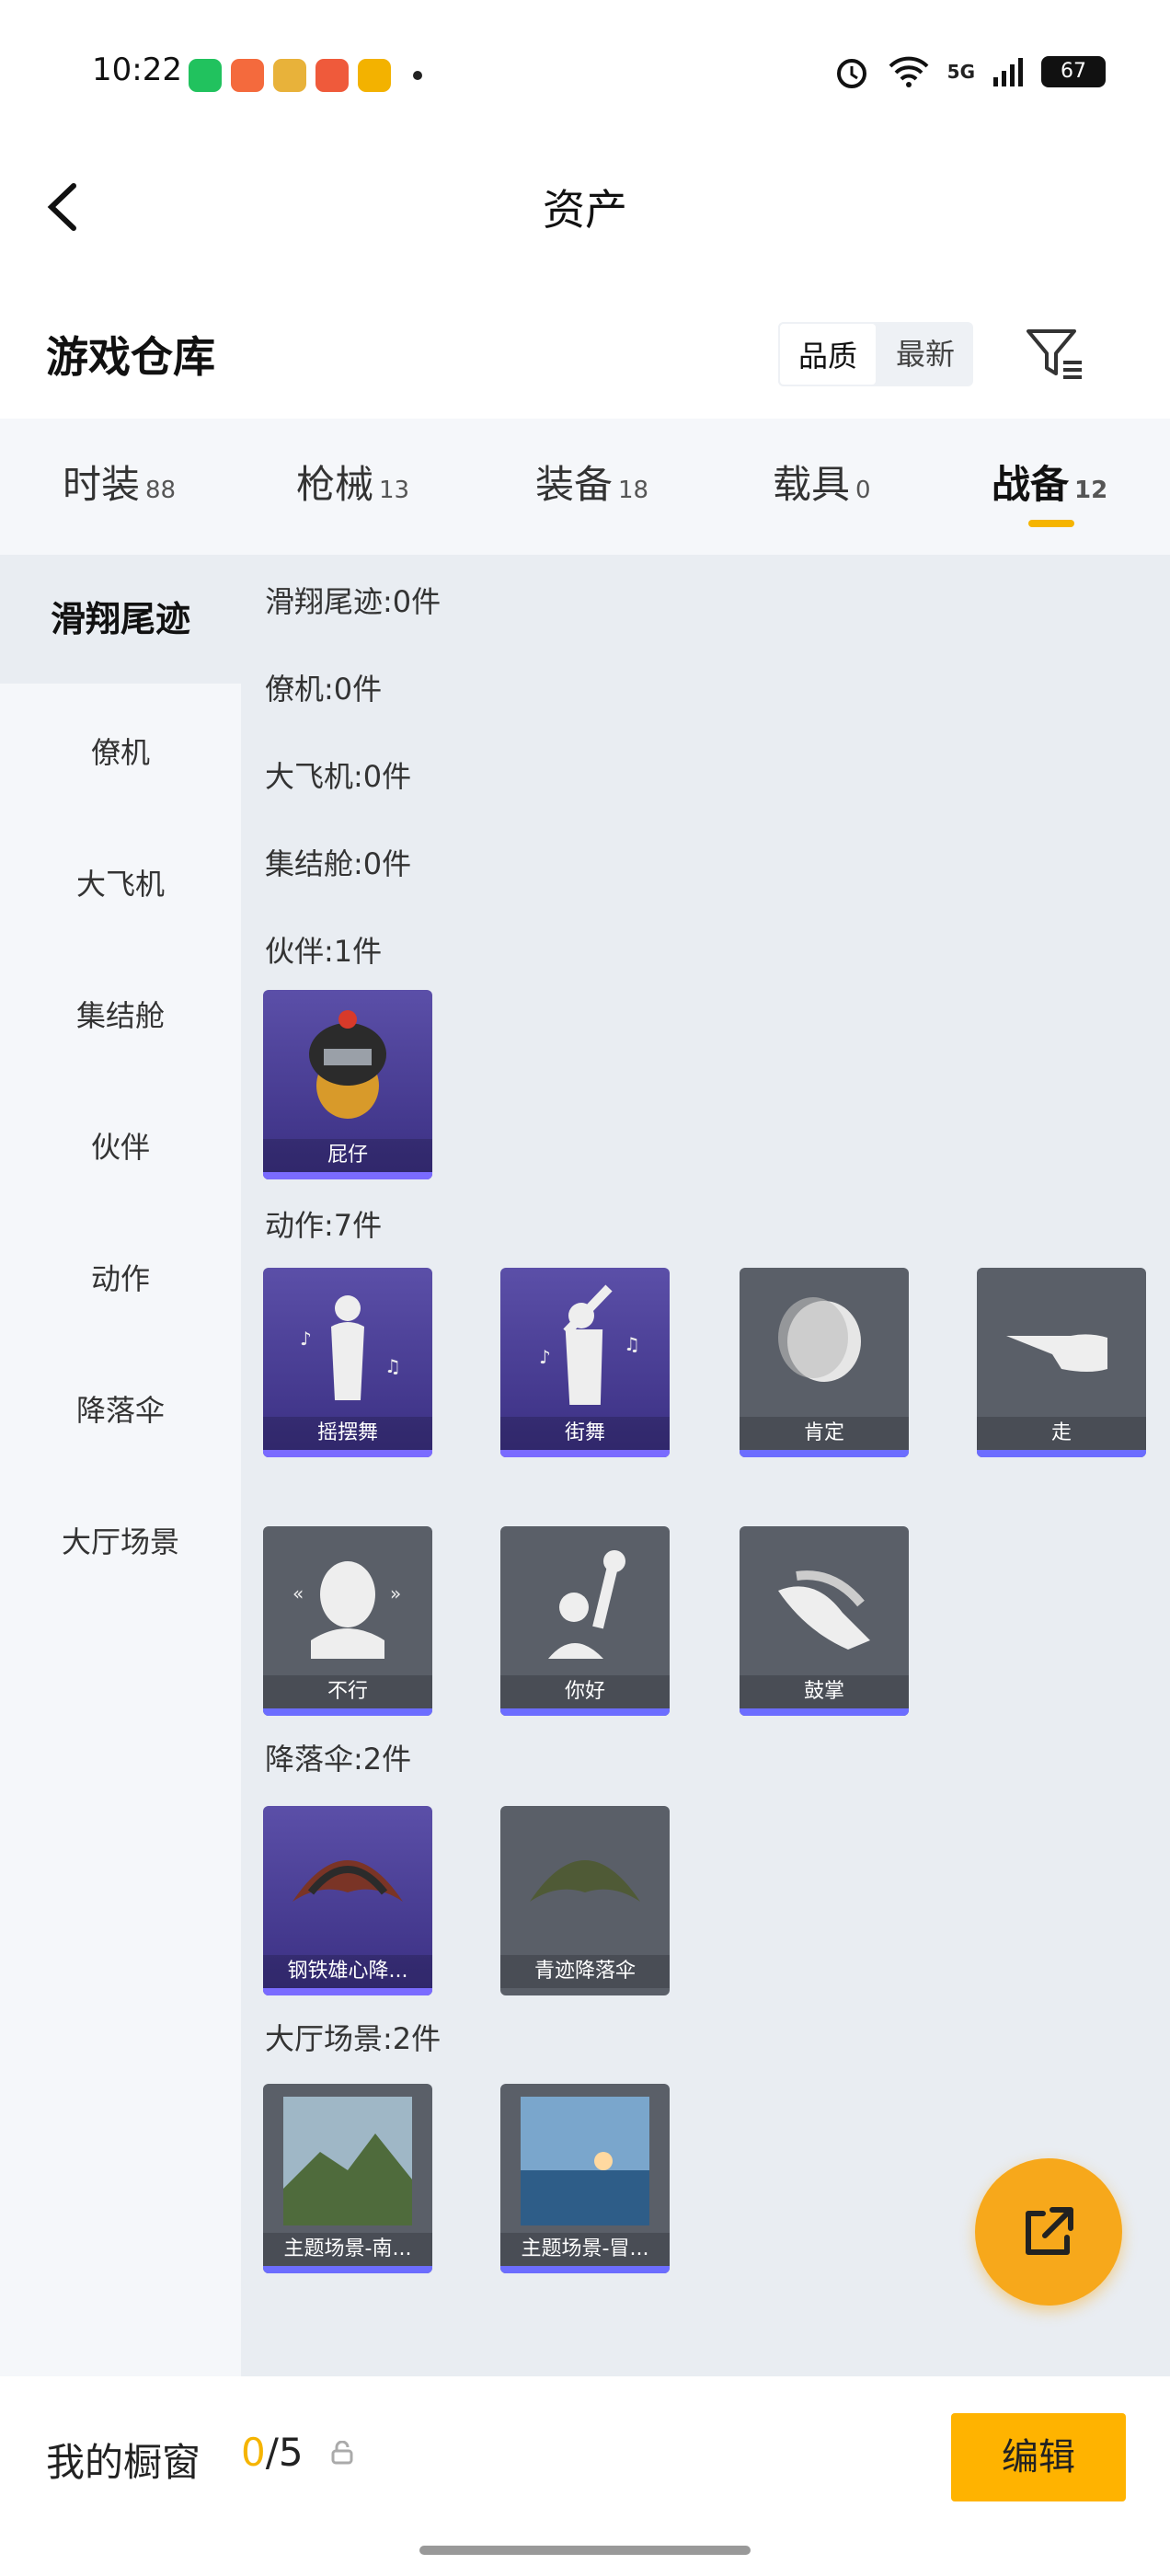 The height and width of the screenshot is (2576, 1170). What do you see at coordinates (119, 482) in the screenshot?
I see `tab-fashion: 时装 88` at bounding box center [119, 482].